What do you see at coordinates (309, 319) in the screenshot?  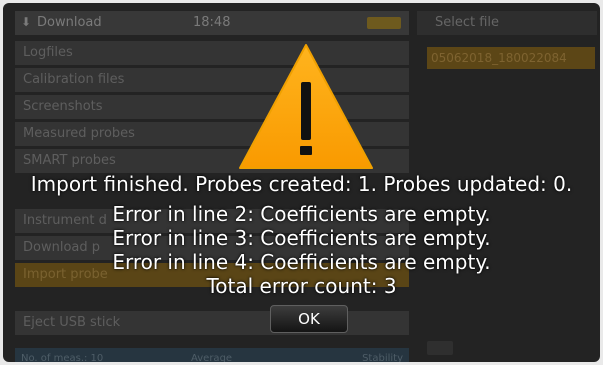 I see `ok-button: OK` at bounding box center [309, 319].